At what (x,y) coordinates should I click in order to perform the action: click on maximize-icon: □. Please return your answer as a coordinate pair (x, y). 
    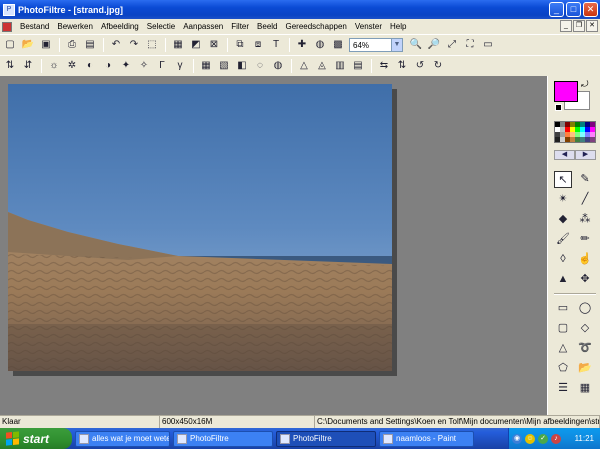
    Looking at the image, I should click on (573, 9).